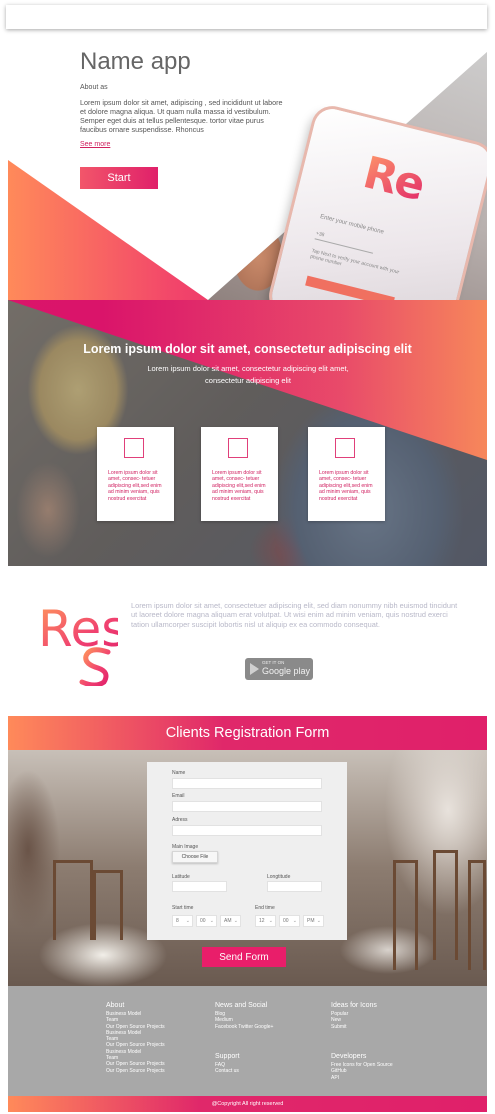 Image resolution: width=495 pixels, height=1114 pixels. I want to click on start-hour-select: 8 ⌄, so click(182, 921).